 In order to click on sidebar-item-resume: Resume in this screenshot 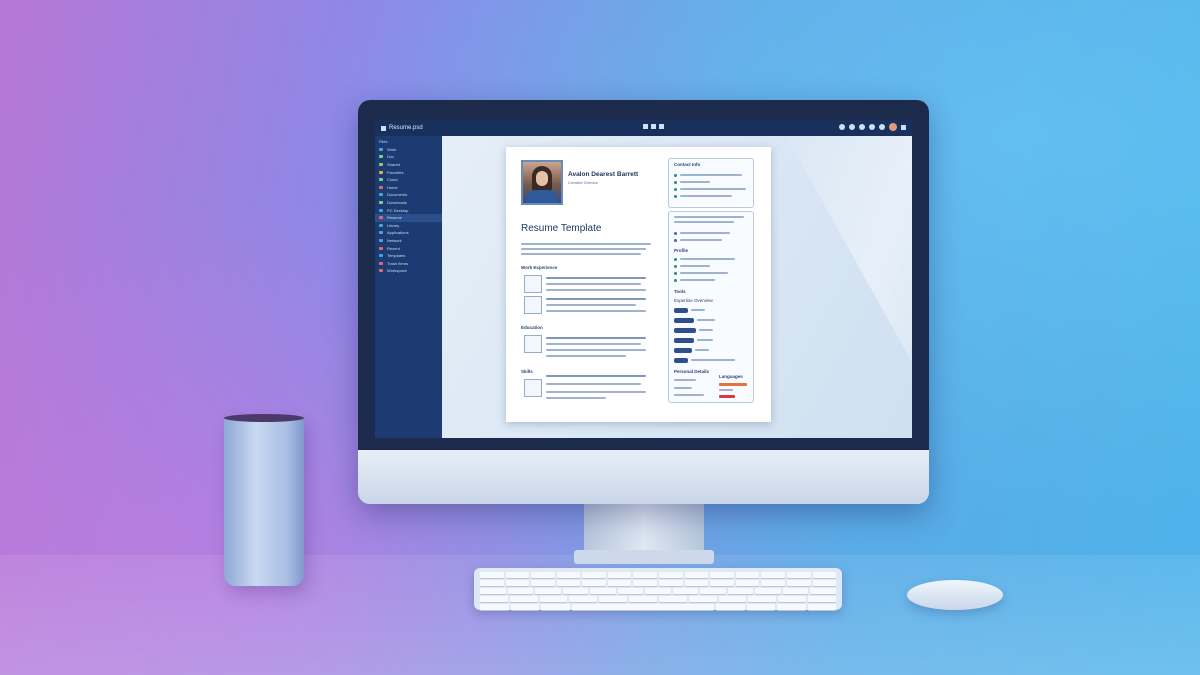, I will do `click(408, 217)`.